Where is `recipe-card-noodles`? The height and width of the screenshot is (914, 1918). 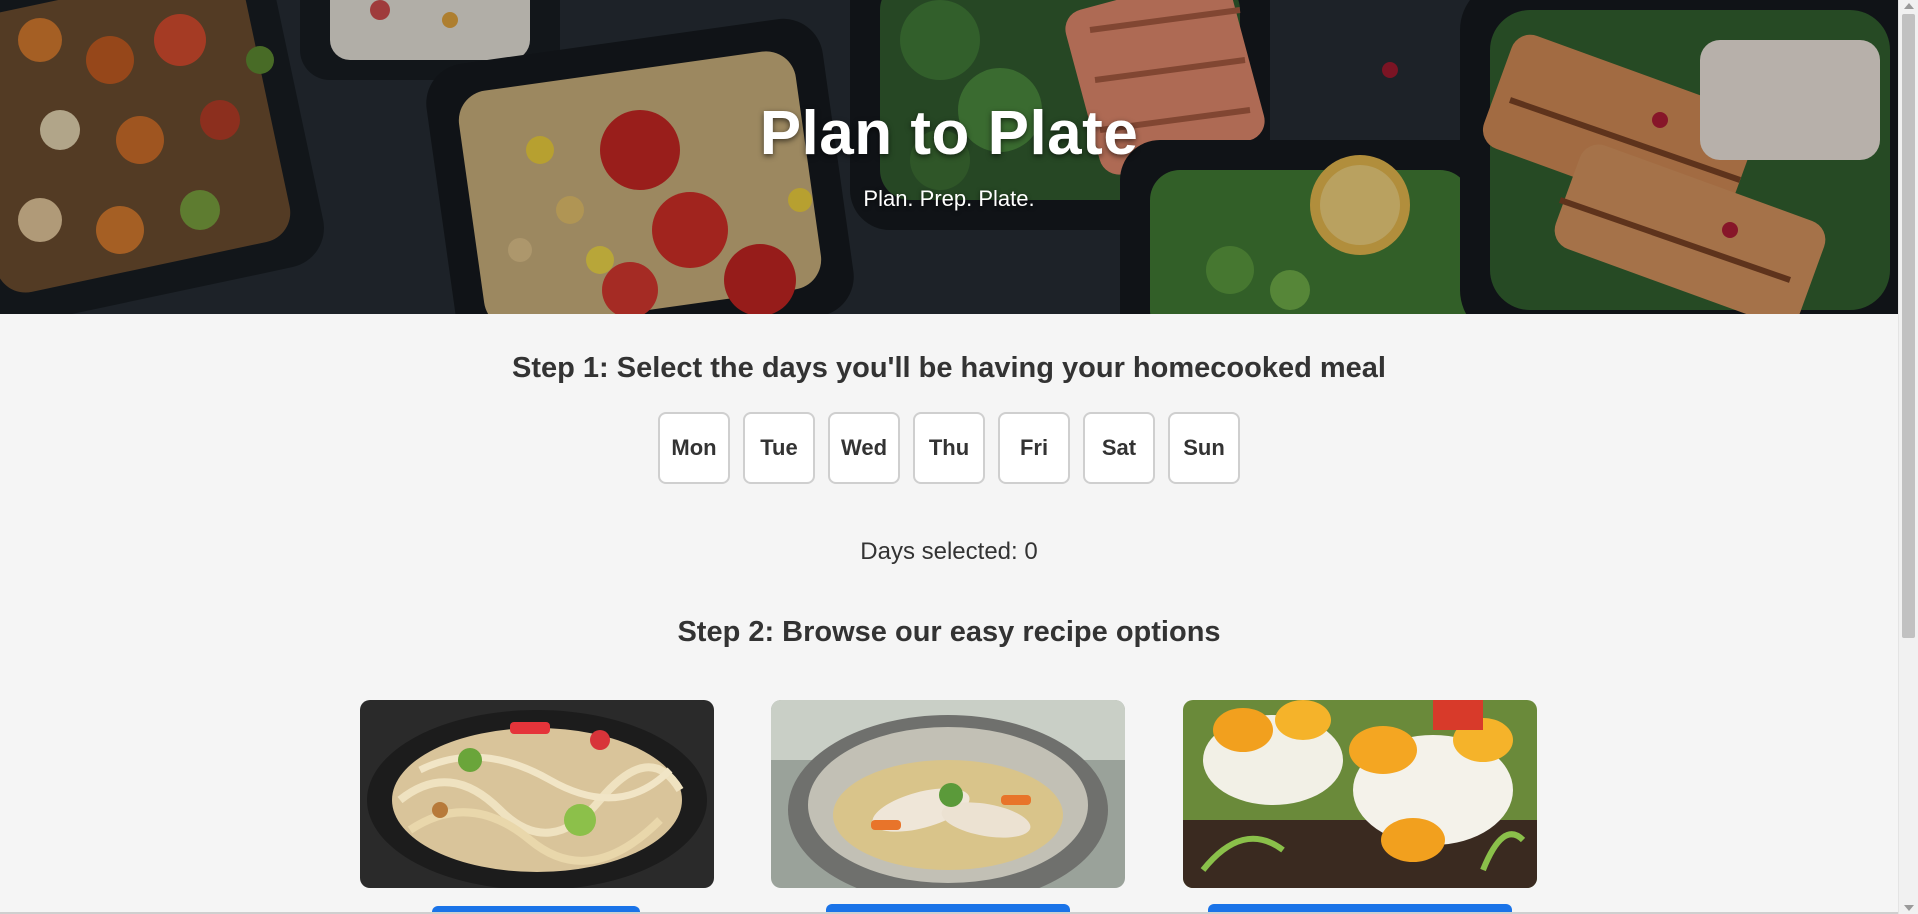 recipe-card-noodles is located at coordinates (537, 794).